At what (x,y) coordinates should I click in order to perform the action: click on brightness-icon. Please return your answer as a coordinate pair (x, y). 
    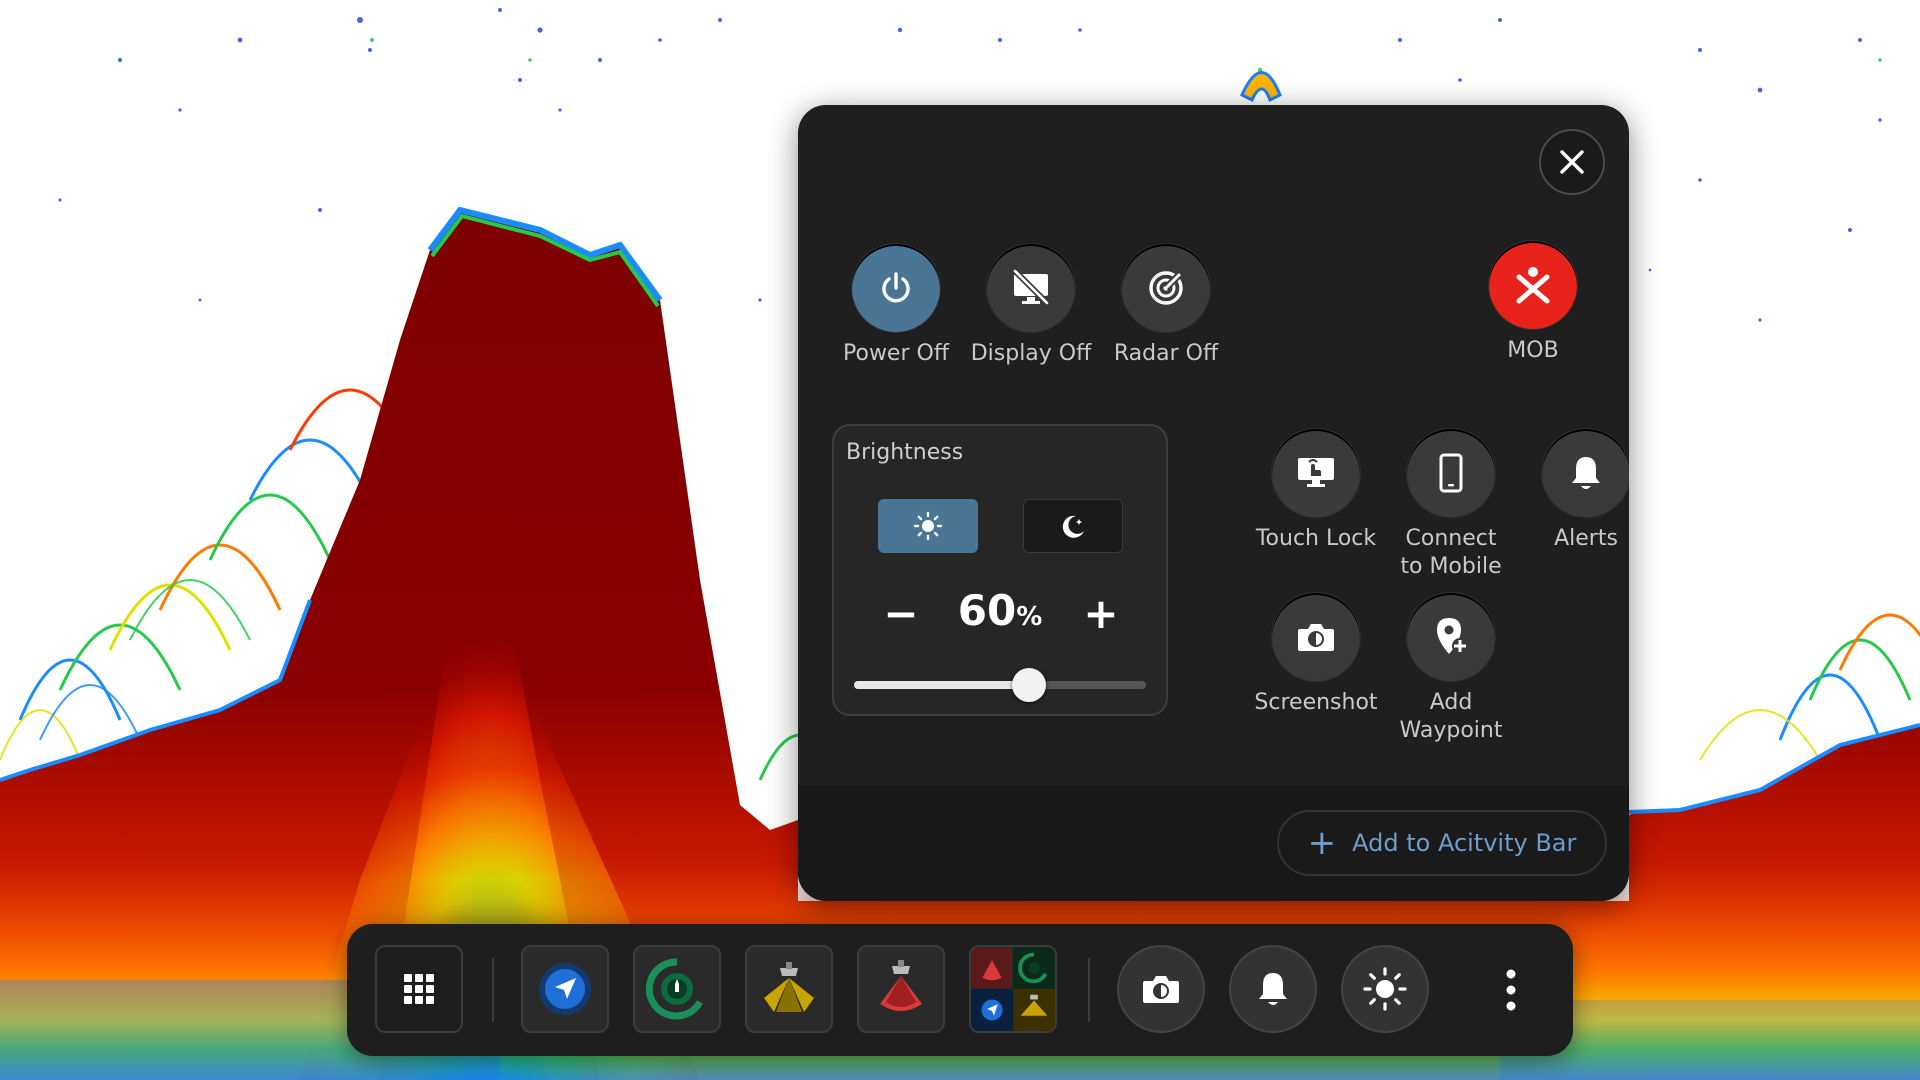
    Looking at the image, I should click on (1385, 989).